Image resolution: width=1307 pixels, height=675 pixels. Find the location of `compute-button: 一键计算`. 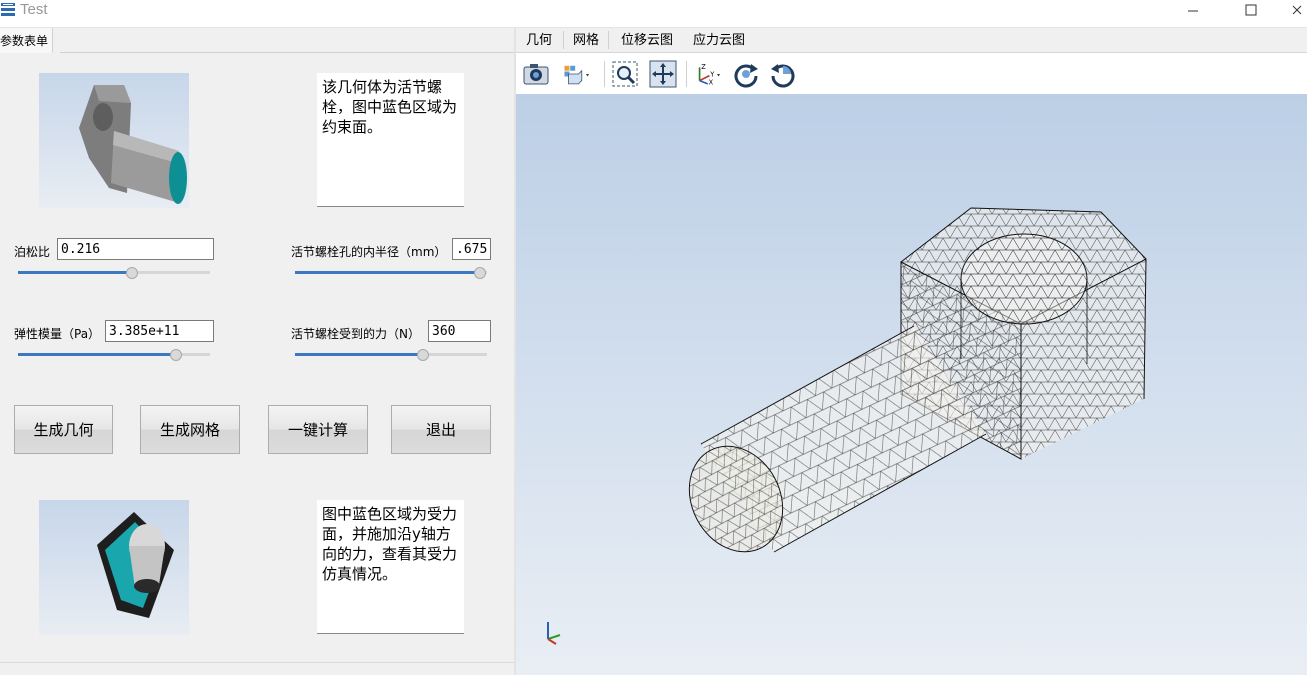

compute-button: 一键计算 is located at coordinates (318, 429).